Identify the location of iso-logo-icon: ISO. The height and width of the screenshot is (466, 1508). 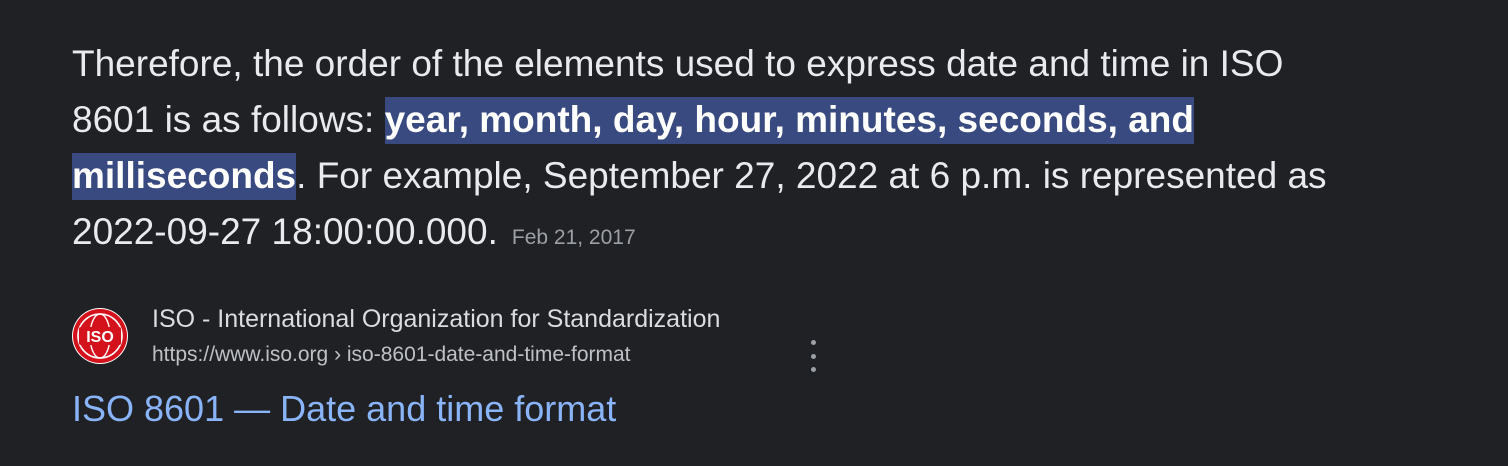
(100, 336).